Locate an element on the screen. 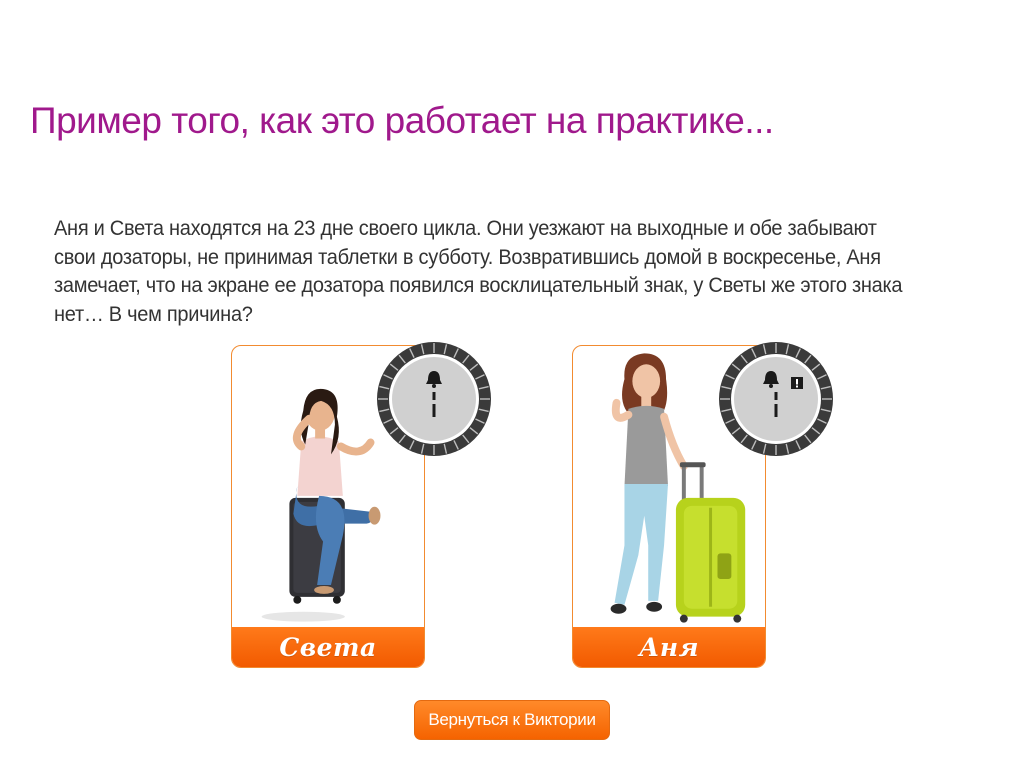  card-name-anya: Аня is located at coordinates (669, 647).